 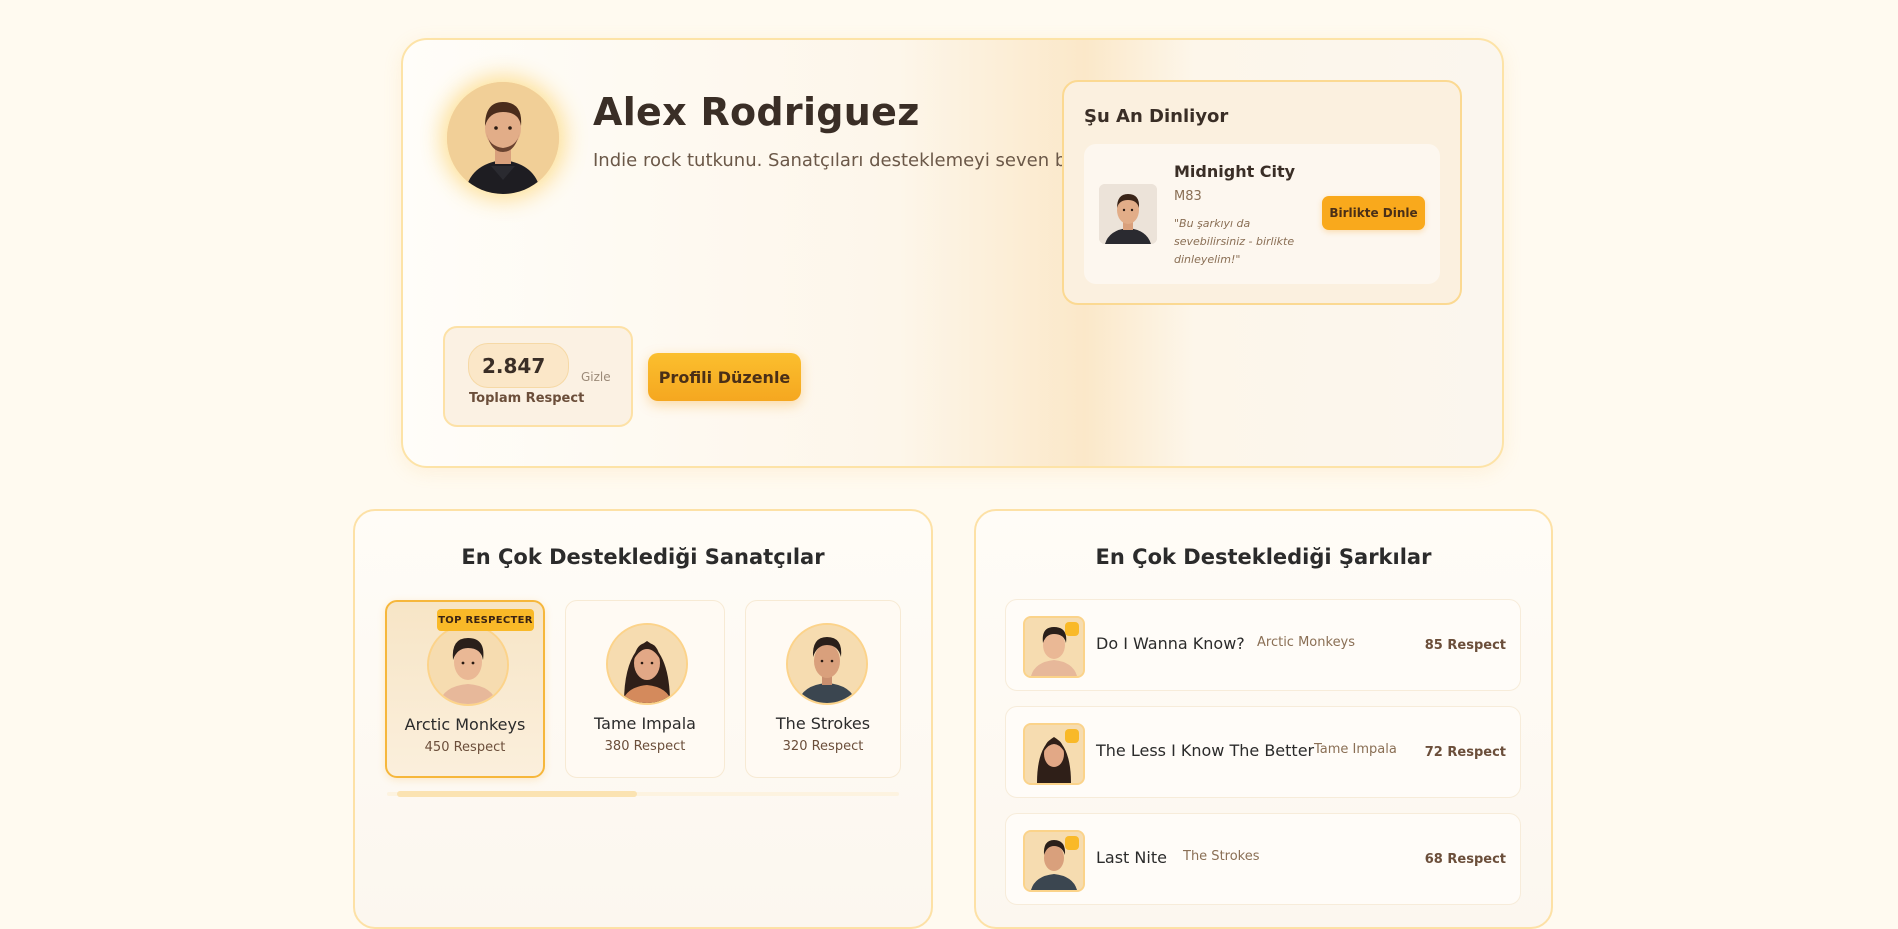 I want to click on artist-name: The Strokes, so click(x=823, y=723).